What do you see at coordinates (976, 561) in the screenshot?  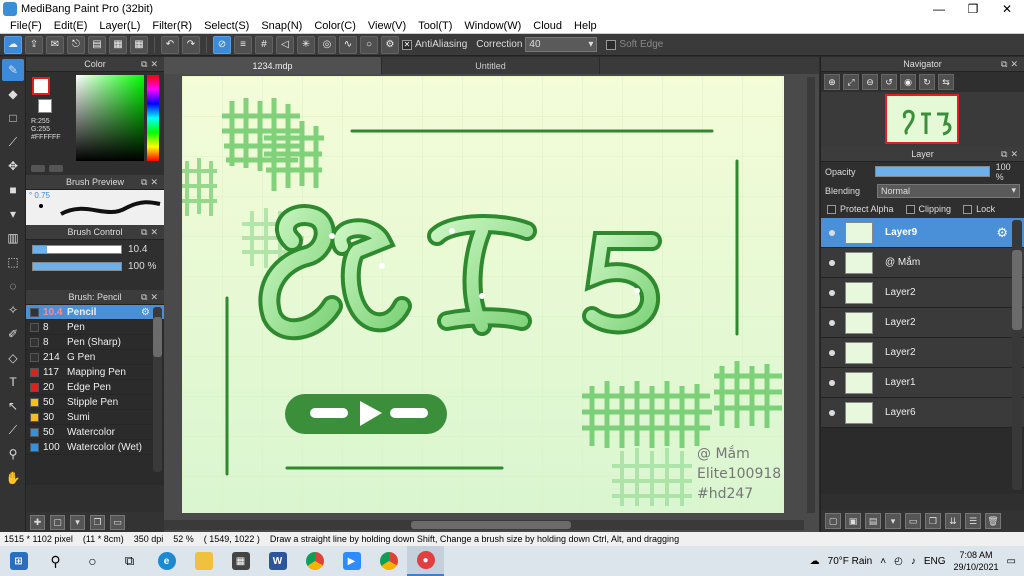 I see `clock: 7:08 AM 29/10/2021` at bounding box center [976, 561].